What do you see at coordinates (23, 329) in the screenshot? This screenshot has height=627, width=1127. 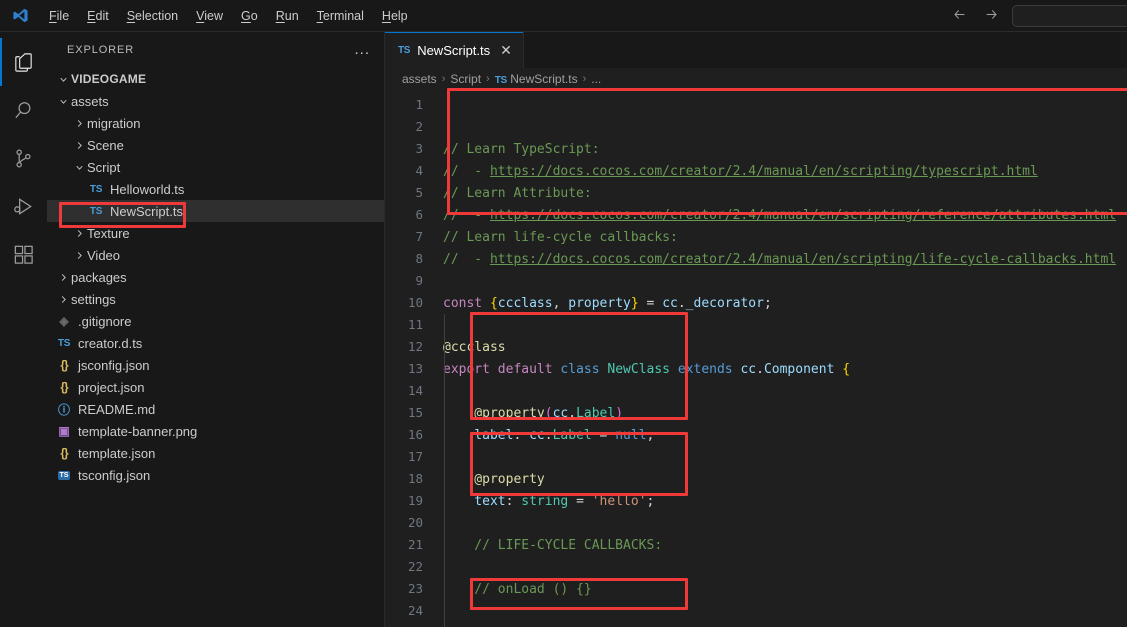 I see `activity-bar` at bounding box center [23, 329].